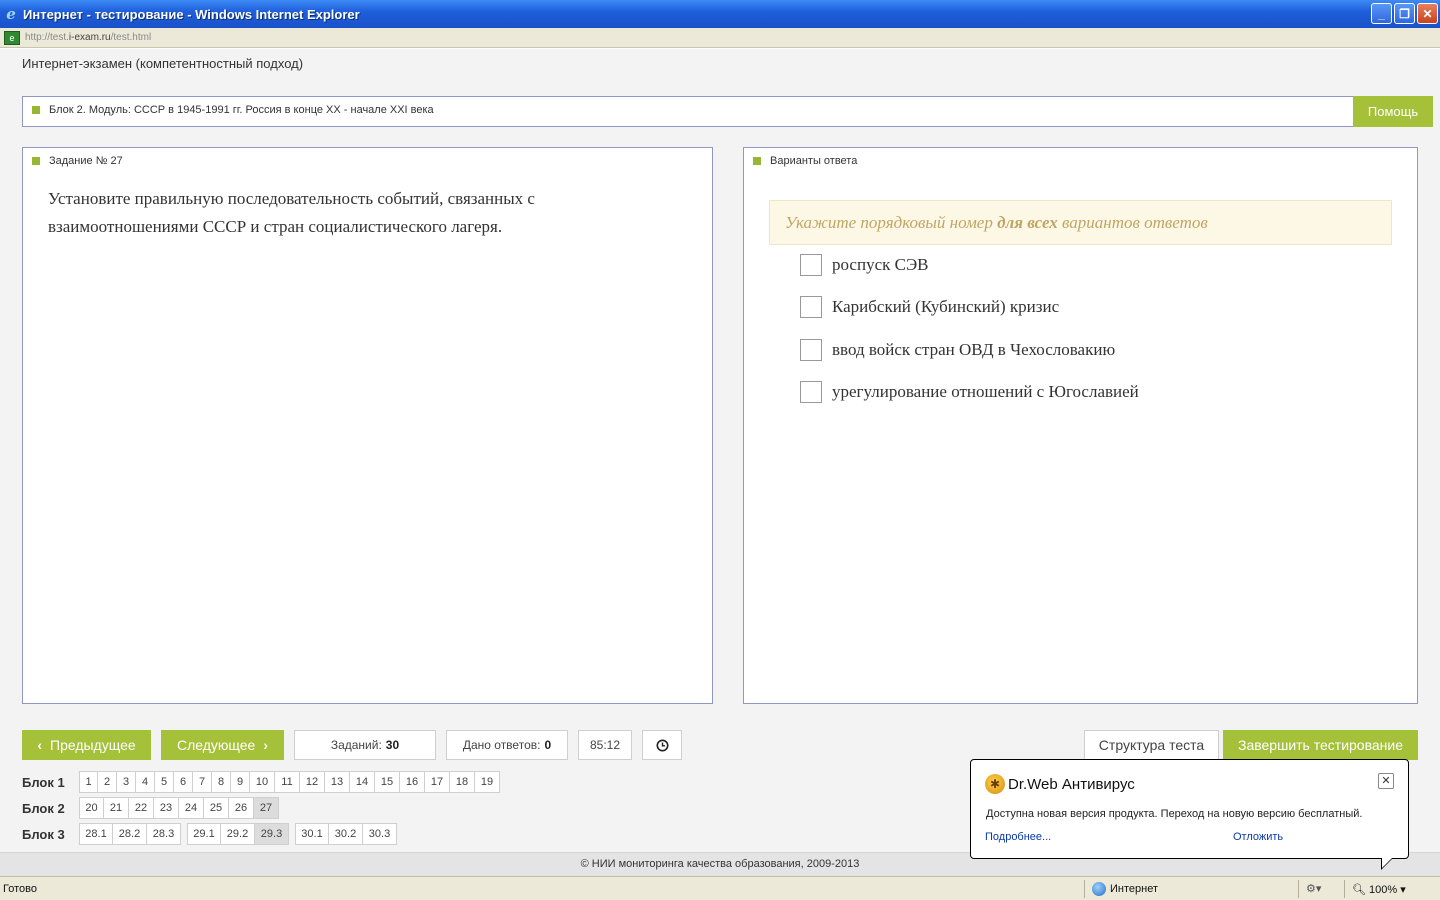 Image resolution: width=1440 pixels, height=900 pixels. I want to click on question-group: 20 21 22 23 24 25 26 27, so click(179, 808).